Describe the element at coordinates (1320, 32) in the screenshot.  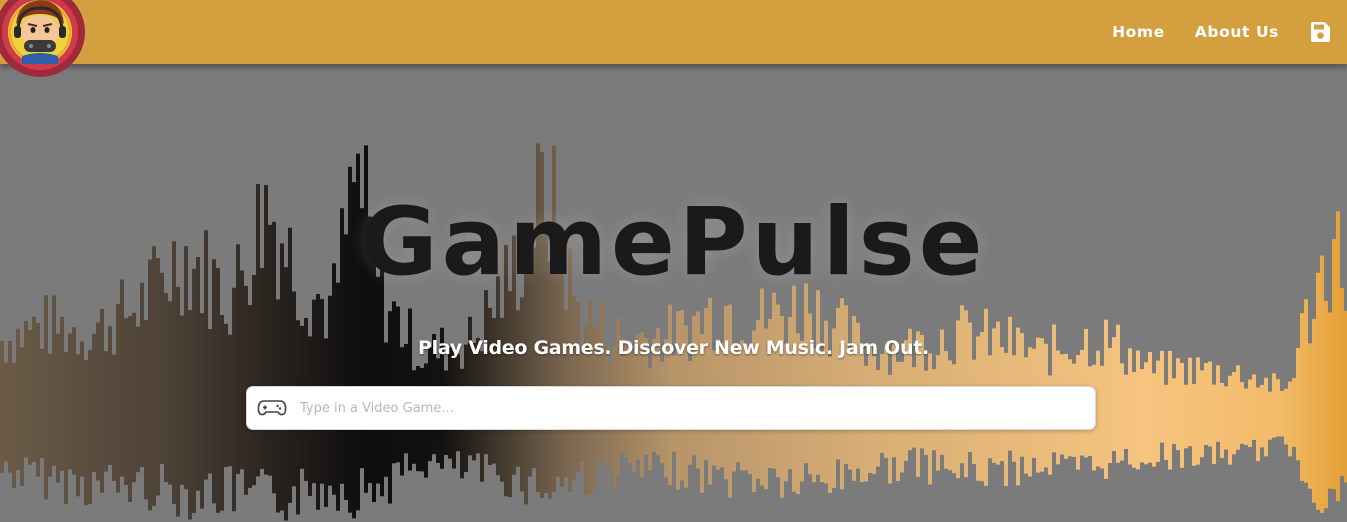
I see `floppy-disk-icon` at that location.